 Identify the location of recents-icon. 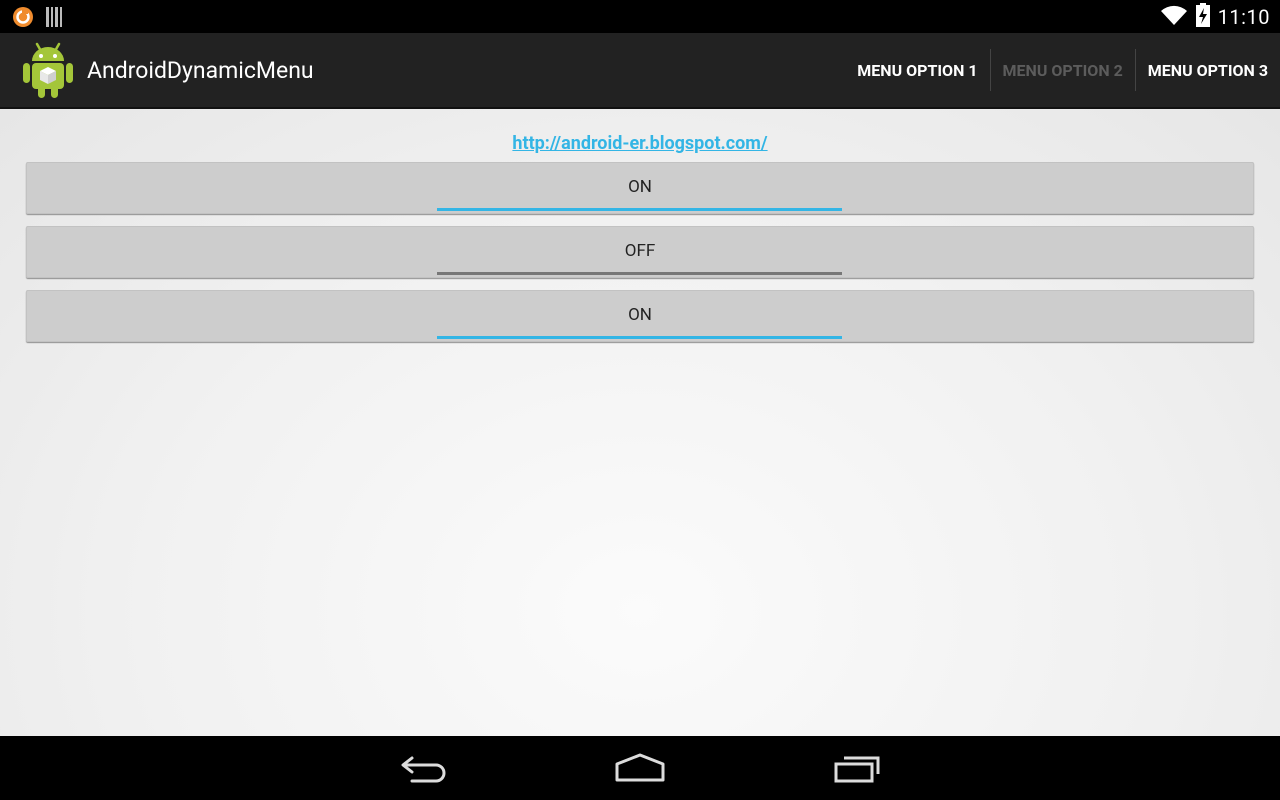
(858, 770).